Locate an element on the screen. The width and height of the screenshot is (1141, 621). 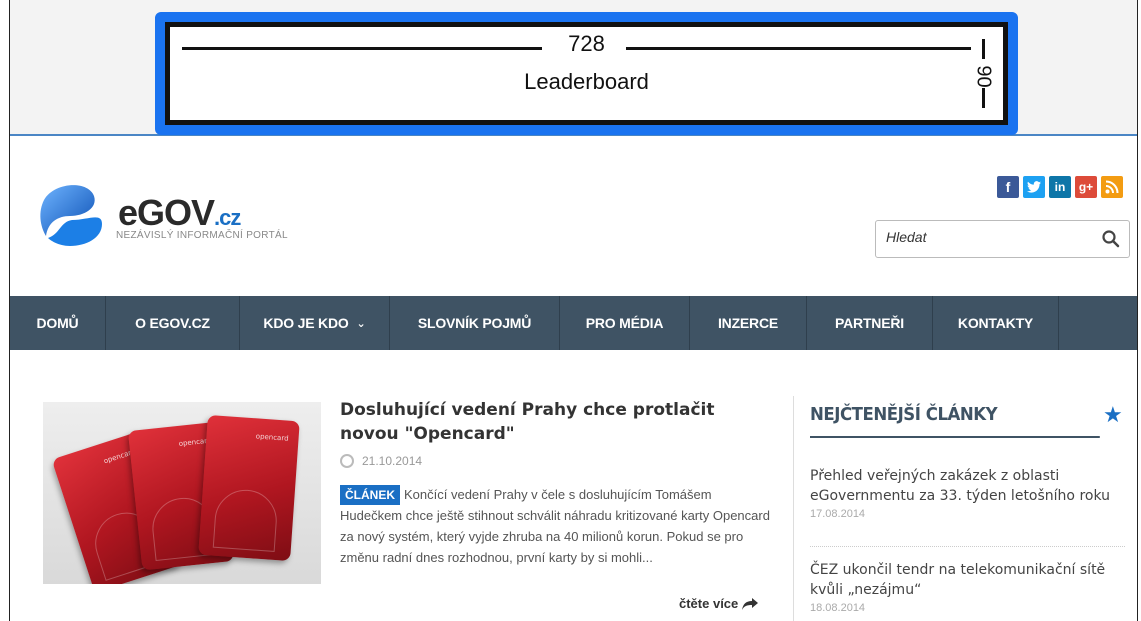
nav-item-pro-media: PRO MÉDIA is located at coordinates (625, 323).